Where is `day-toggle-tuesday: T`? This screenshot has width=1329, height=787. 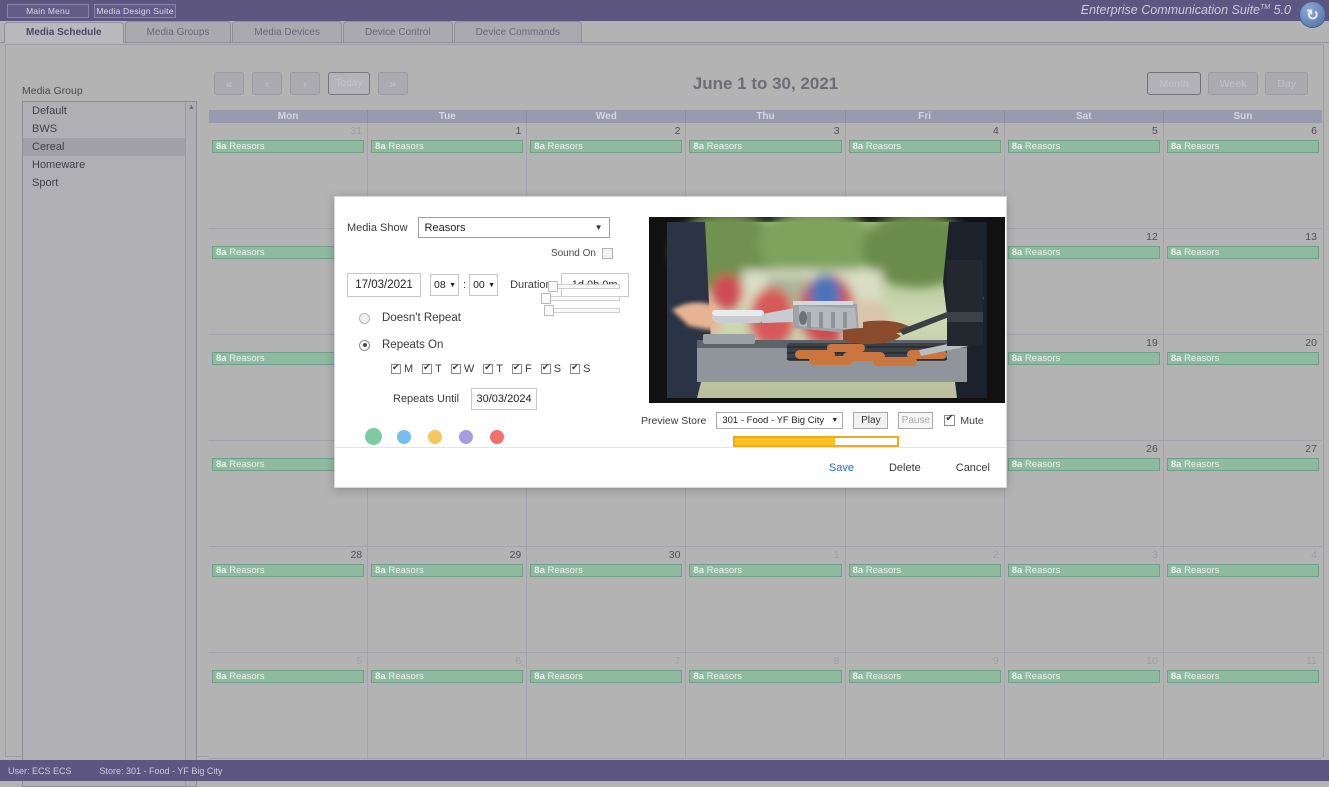 day-toggle-tuesday: T is located at coordinates (432, 368).